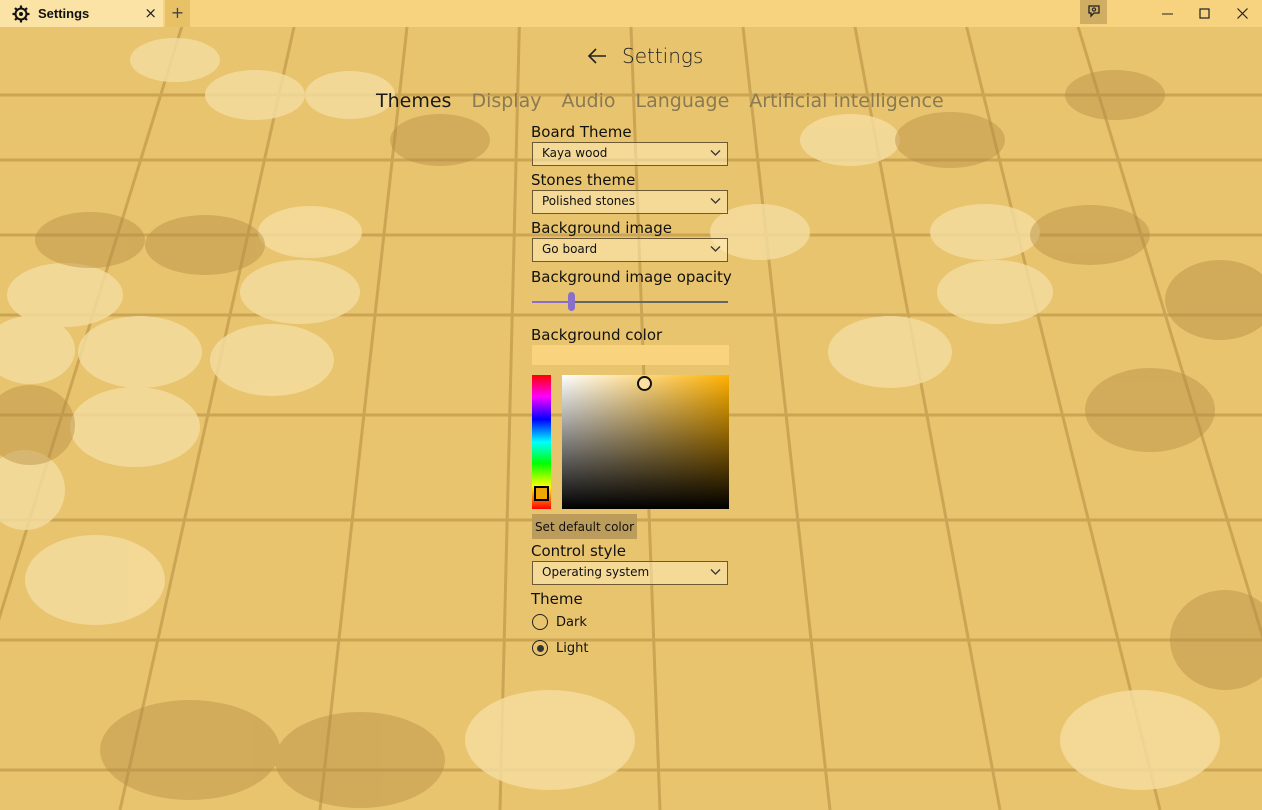 This screenshot has width=1262, height=810. What do you see at coordinates (150, 13) in the screenshot?
I see `close-tab-icon: ×` at bounding box center [150, 13].